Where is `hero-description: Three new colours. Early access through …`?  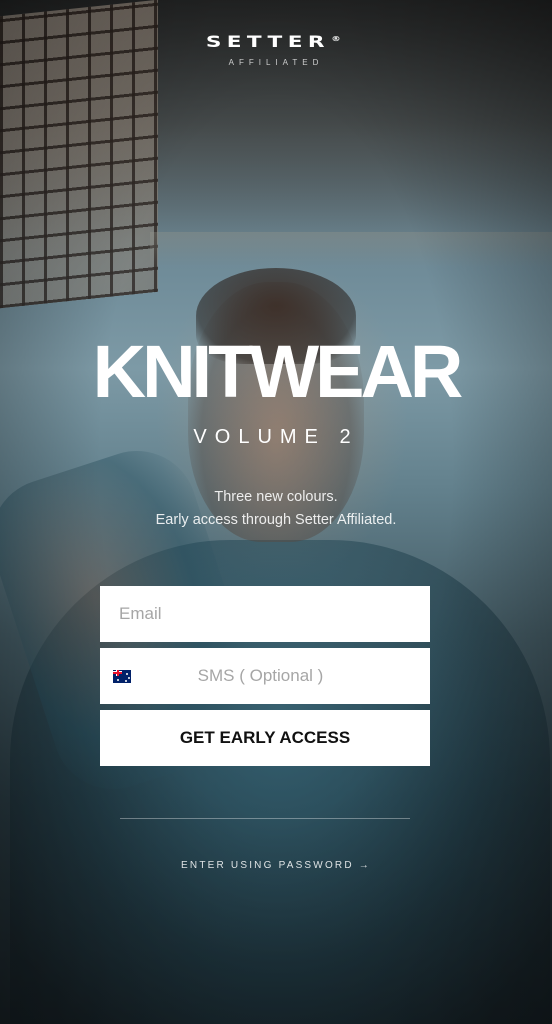
hero-description: Three new colours. Early access through … is located at coordinates (276, 509).